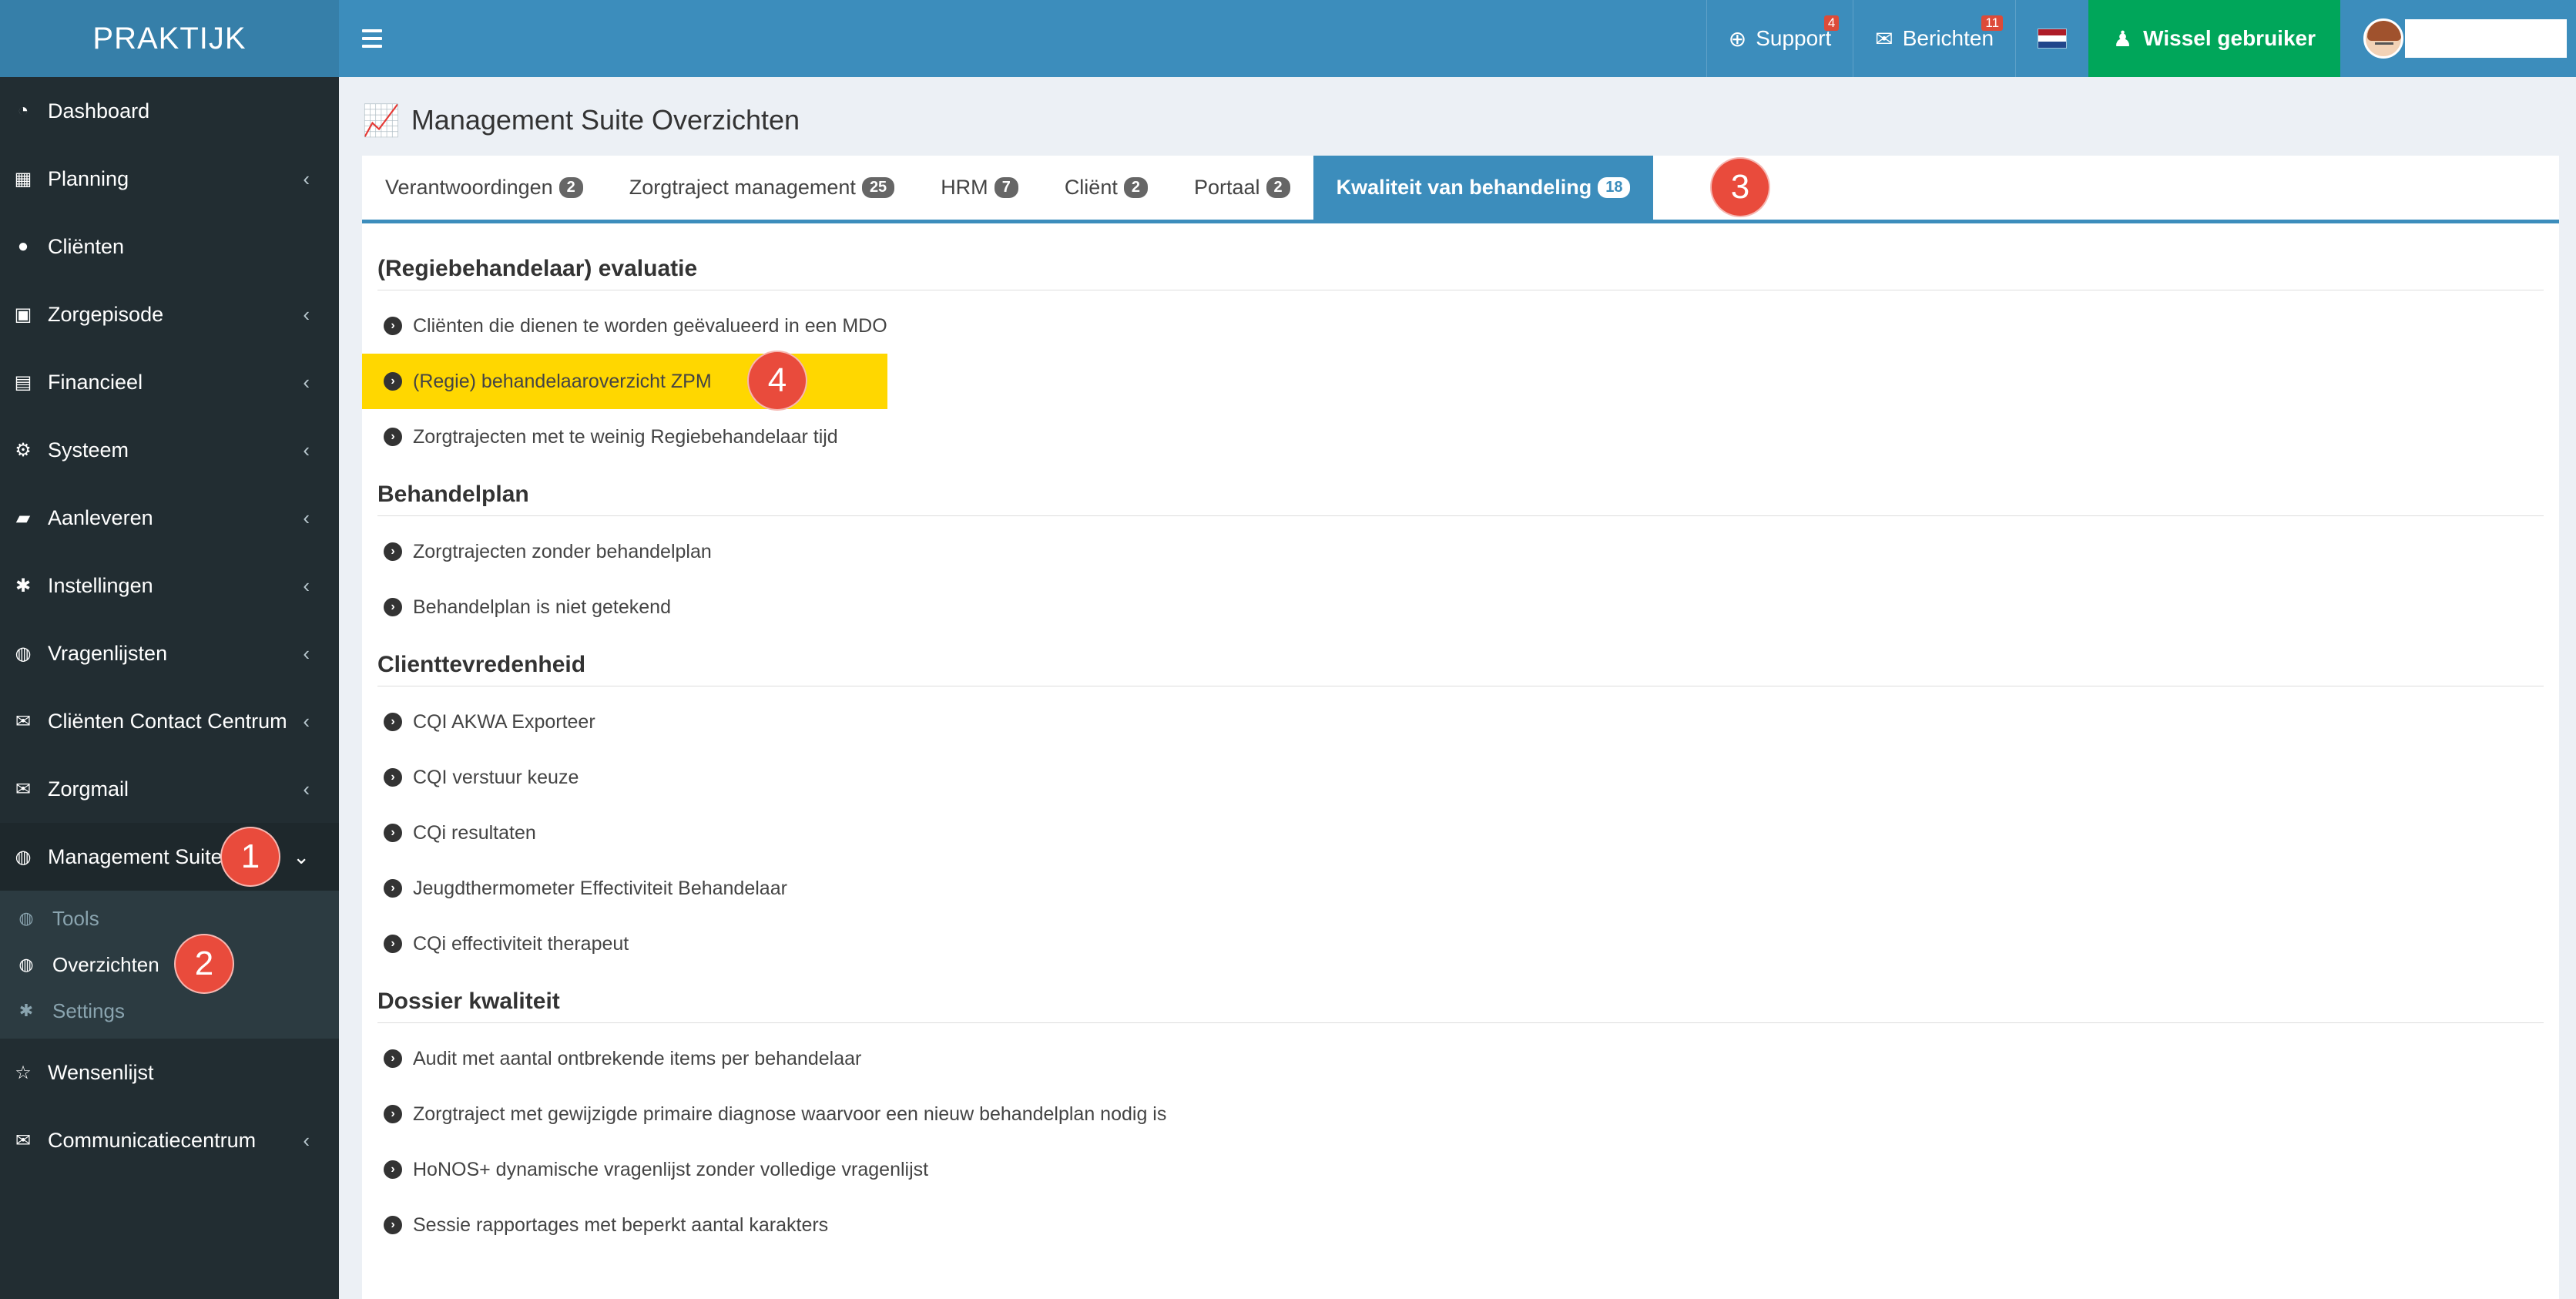 This screenshot has width=2576, height=1299. Describe the element at coordinates (169, 918) in the screenshot. I see `submenu-item-tools: ◍ Tools` at that location.